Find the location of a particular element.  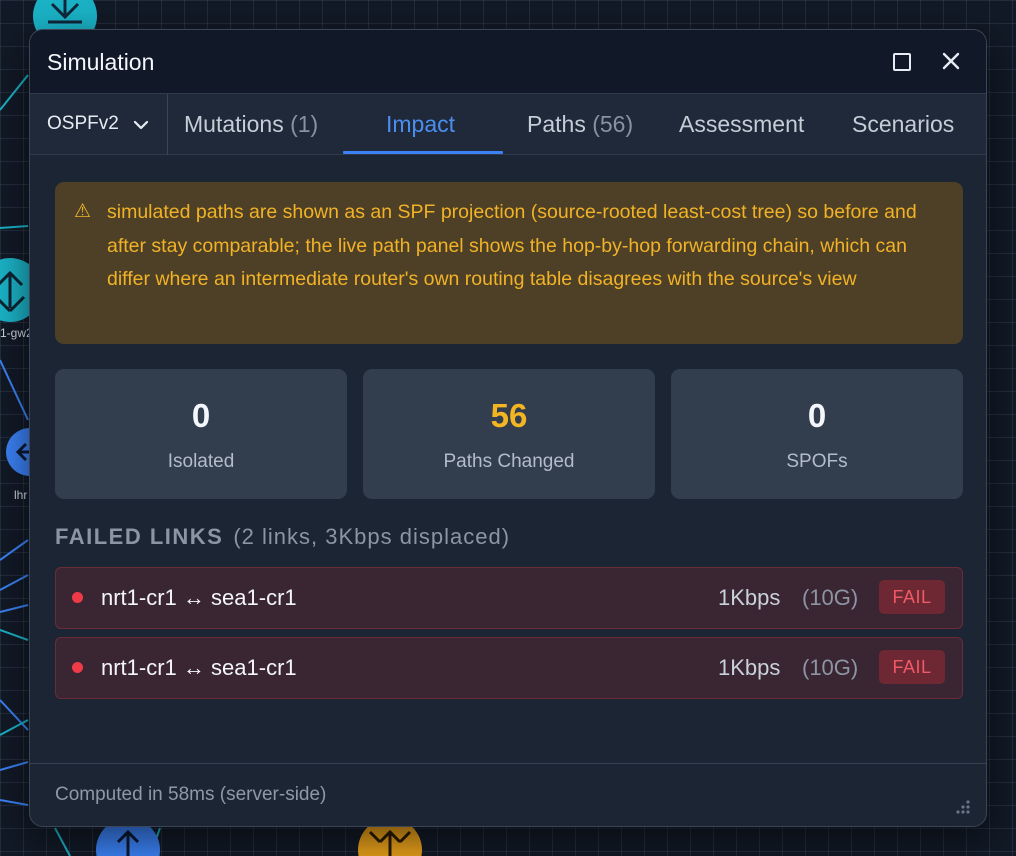

maximize-button is located at coordinates (901, 61).